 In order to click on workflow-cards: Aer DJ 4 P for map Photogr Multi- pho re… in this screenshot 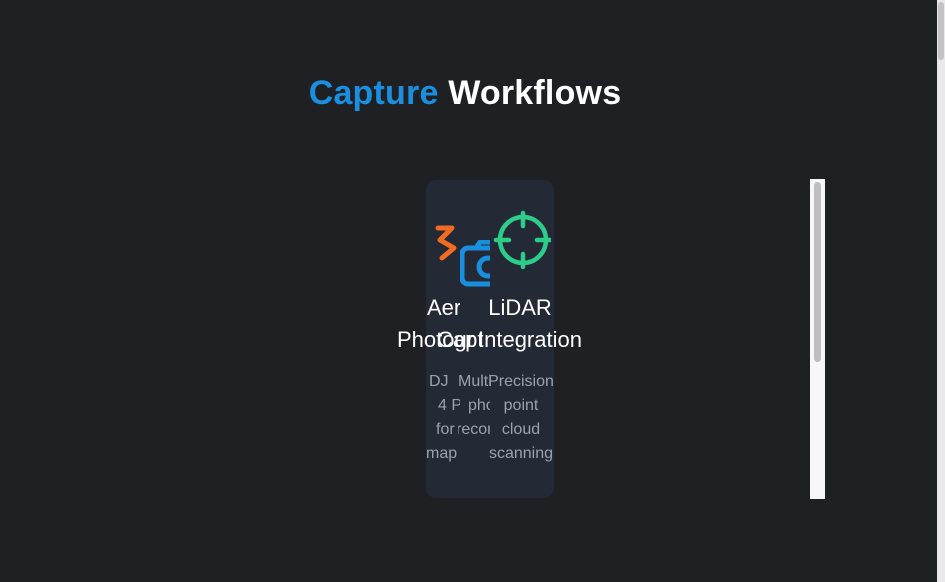, I will do `click(489, 339)`.